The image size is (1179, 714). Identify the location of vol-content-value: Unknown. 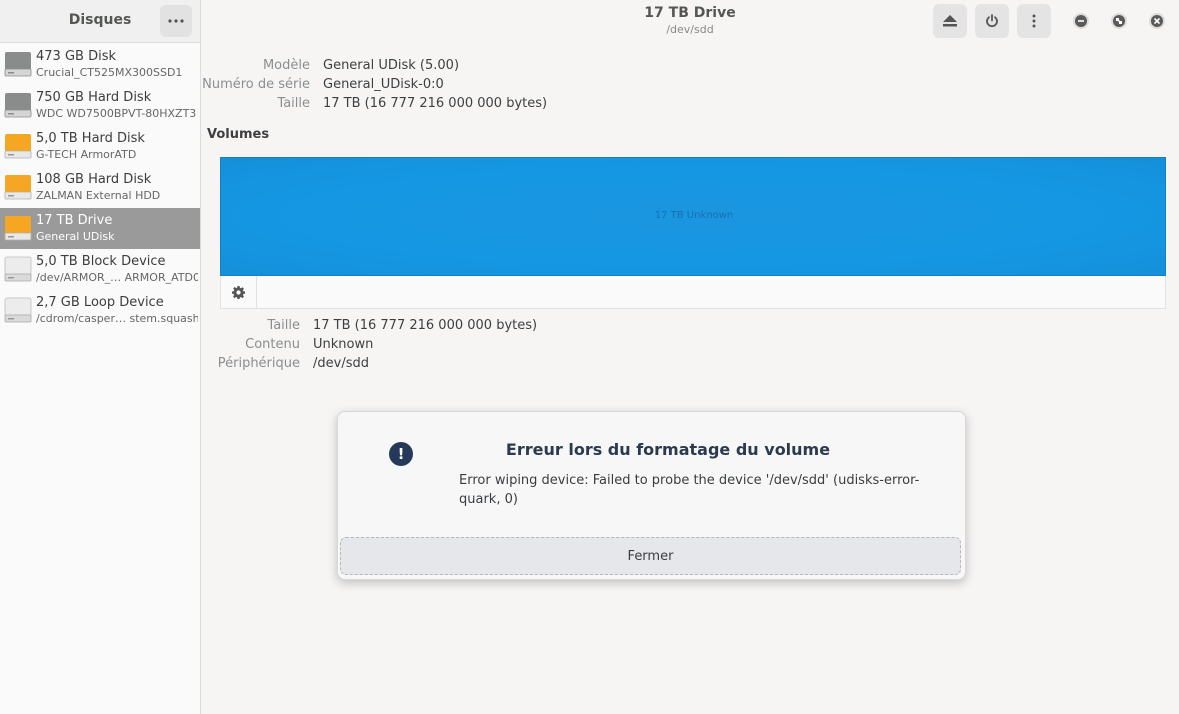
(343, 344).